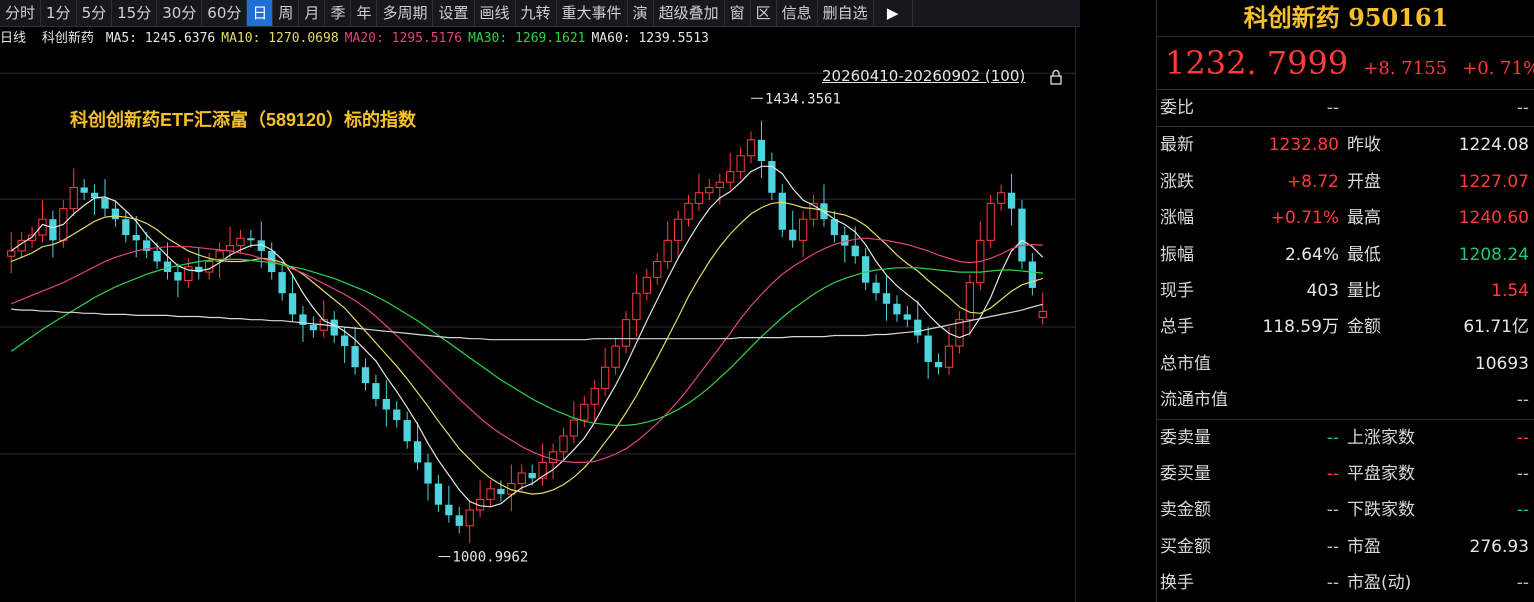 The width and height of the screenshot is (1534, 602). I want to click on quote-value2-3: 1208.24, so click(1493, 254).